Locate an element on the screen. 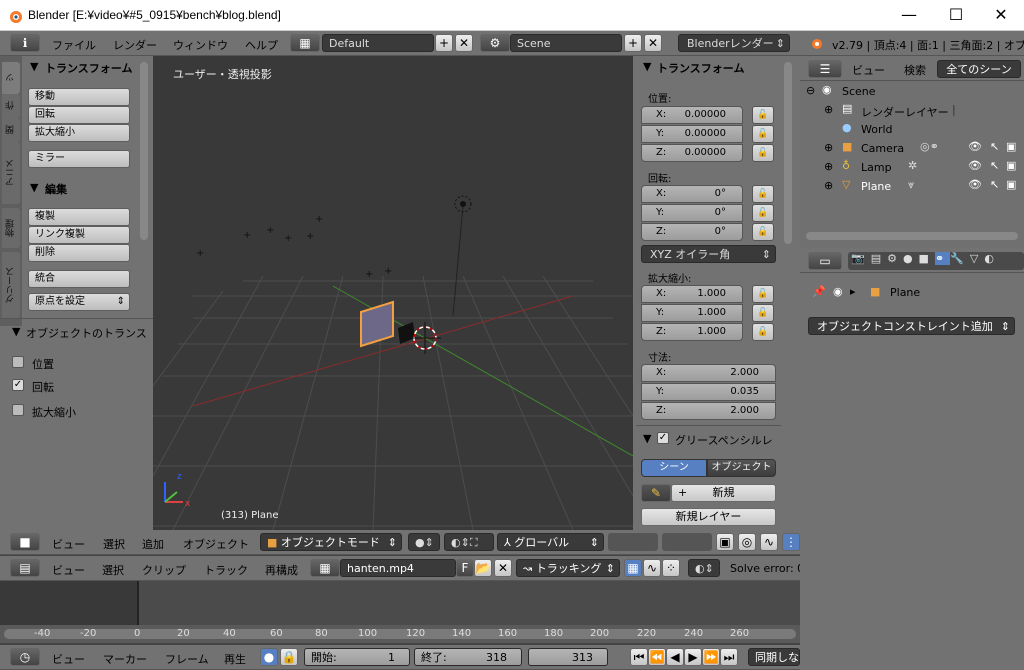 The height and width of the screenshot is (670, 1024). location-x-field: X: 0.00000 is located at coordinates (692, 115).